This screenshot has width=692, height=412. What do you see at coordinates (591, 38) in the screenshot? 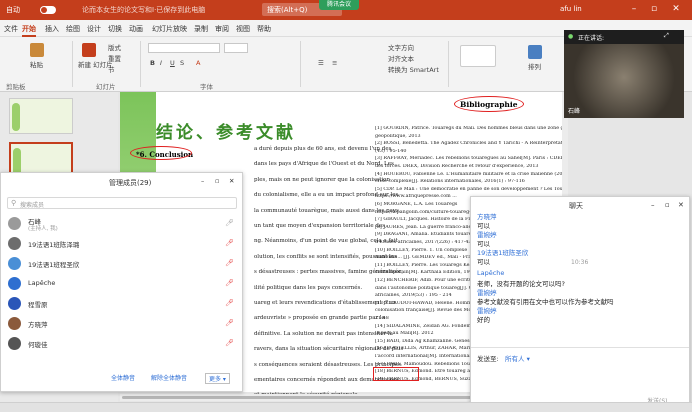
I see `speaking-label: 正在讲话:` at bounding box center [591, 38].